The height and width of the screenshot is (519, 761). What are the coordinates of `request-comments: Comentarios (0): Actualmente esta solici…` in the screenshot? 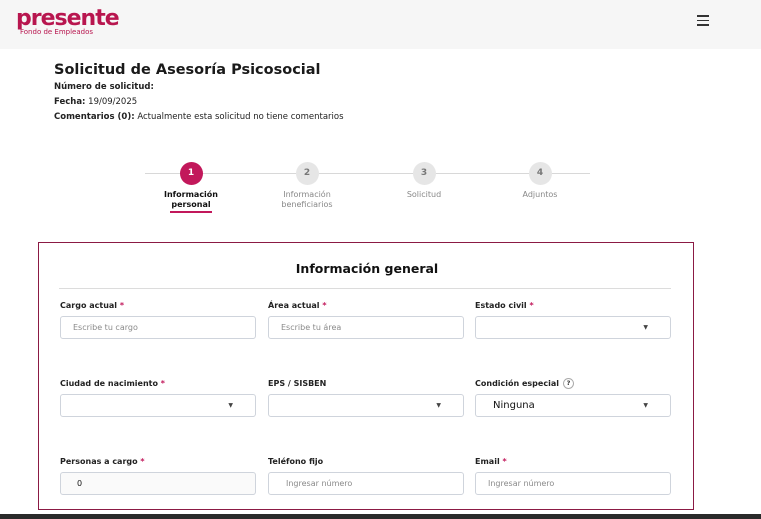 It's located at (199, 117).